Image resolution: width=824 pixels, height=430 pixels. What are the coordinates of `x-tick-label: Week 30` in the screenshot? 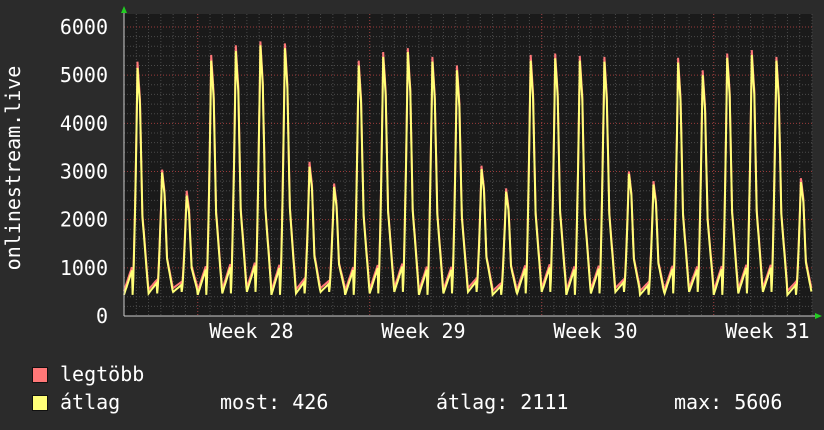 It's located at (595, 331).